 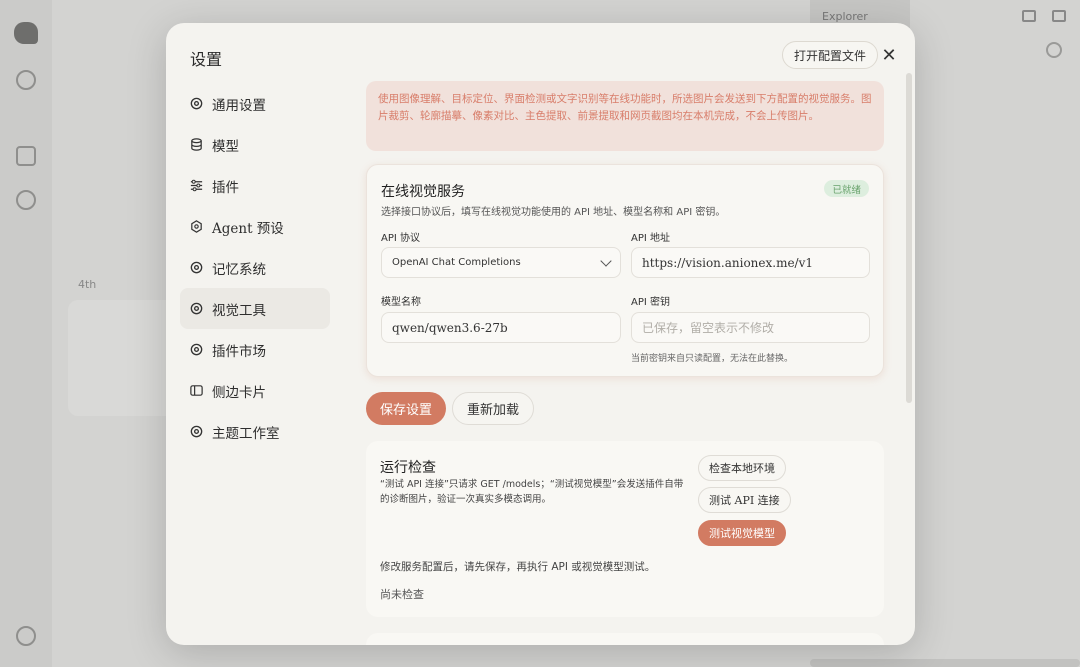 I want to click on app-logo-icon, so click(x=26, y=33).